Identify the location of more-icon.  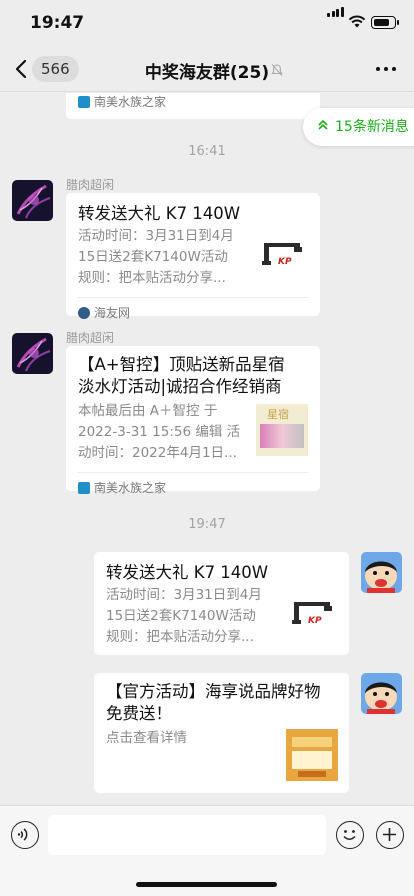
(386, 69).